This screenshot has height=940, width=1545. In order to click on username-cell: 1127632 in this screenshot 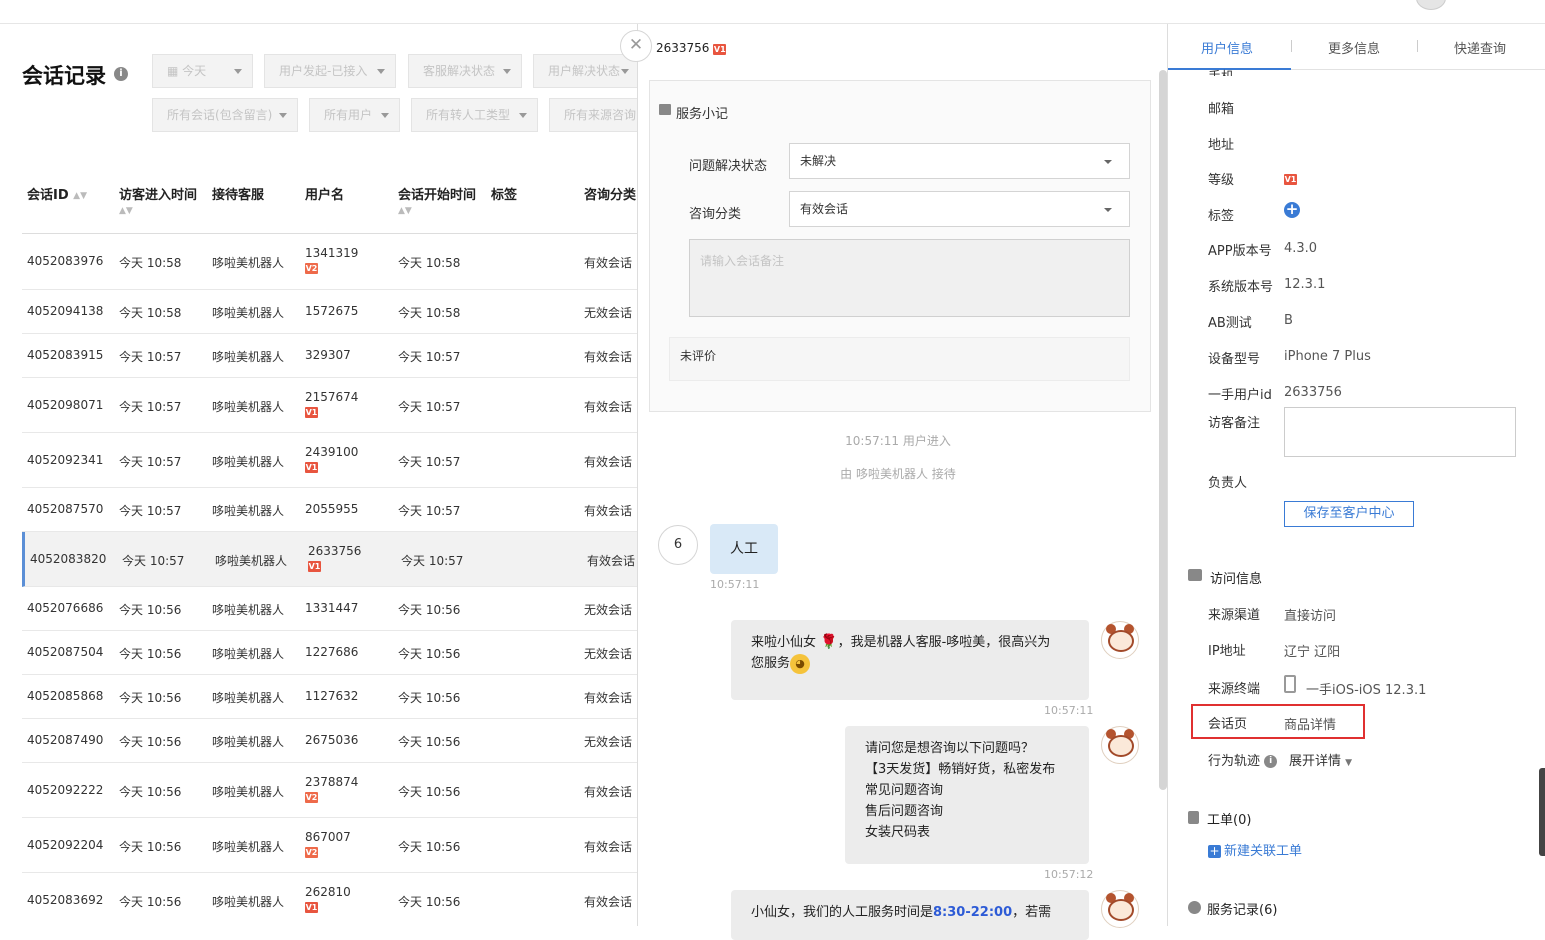, I will do `click(331, 696)`.